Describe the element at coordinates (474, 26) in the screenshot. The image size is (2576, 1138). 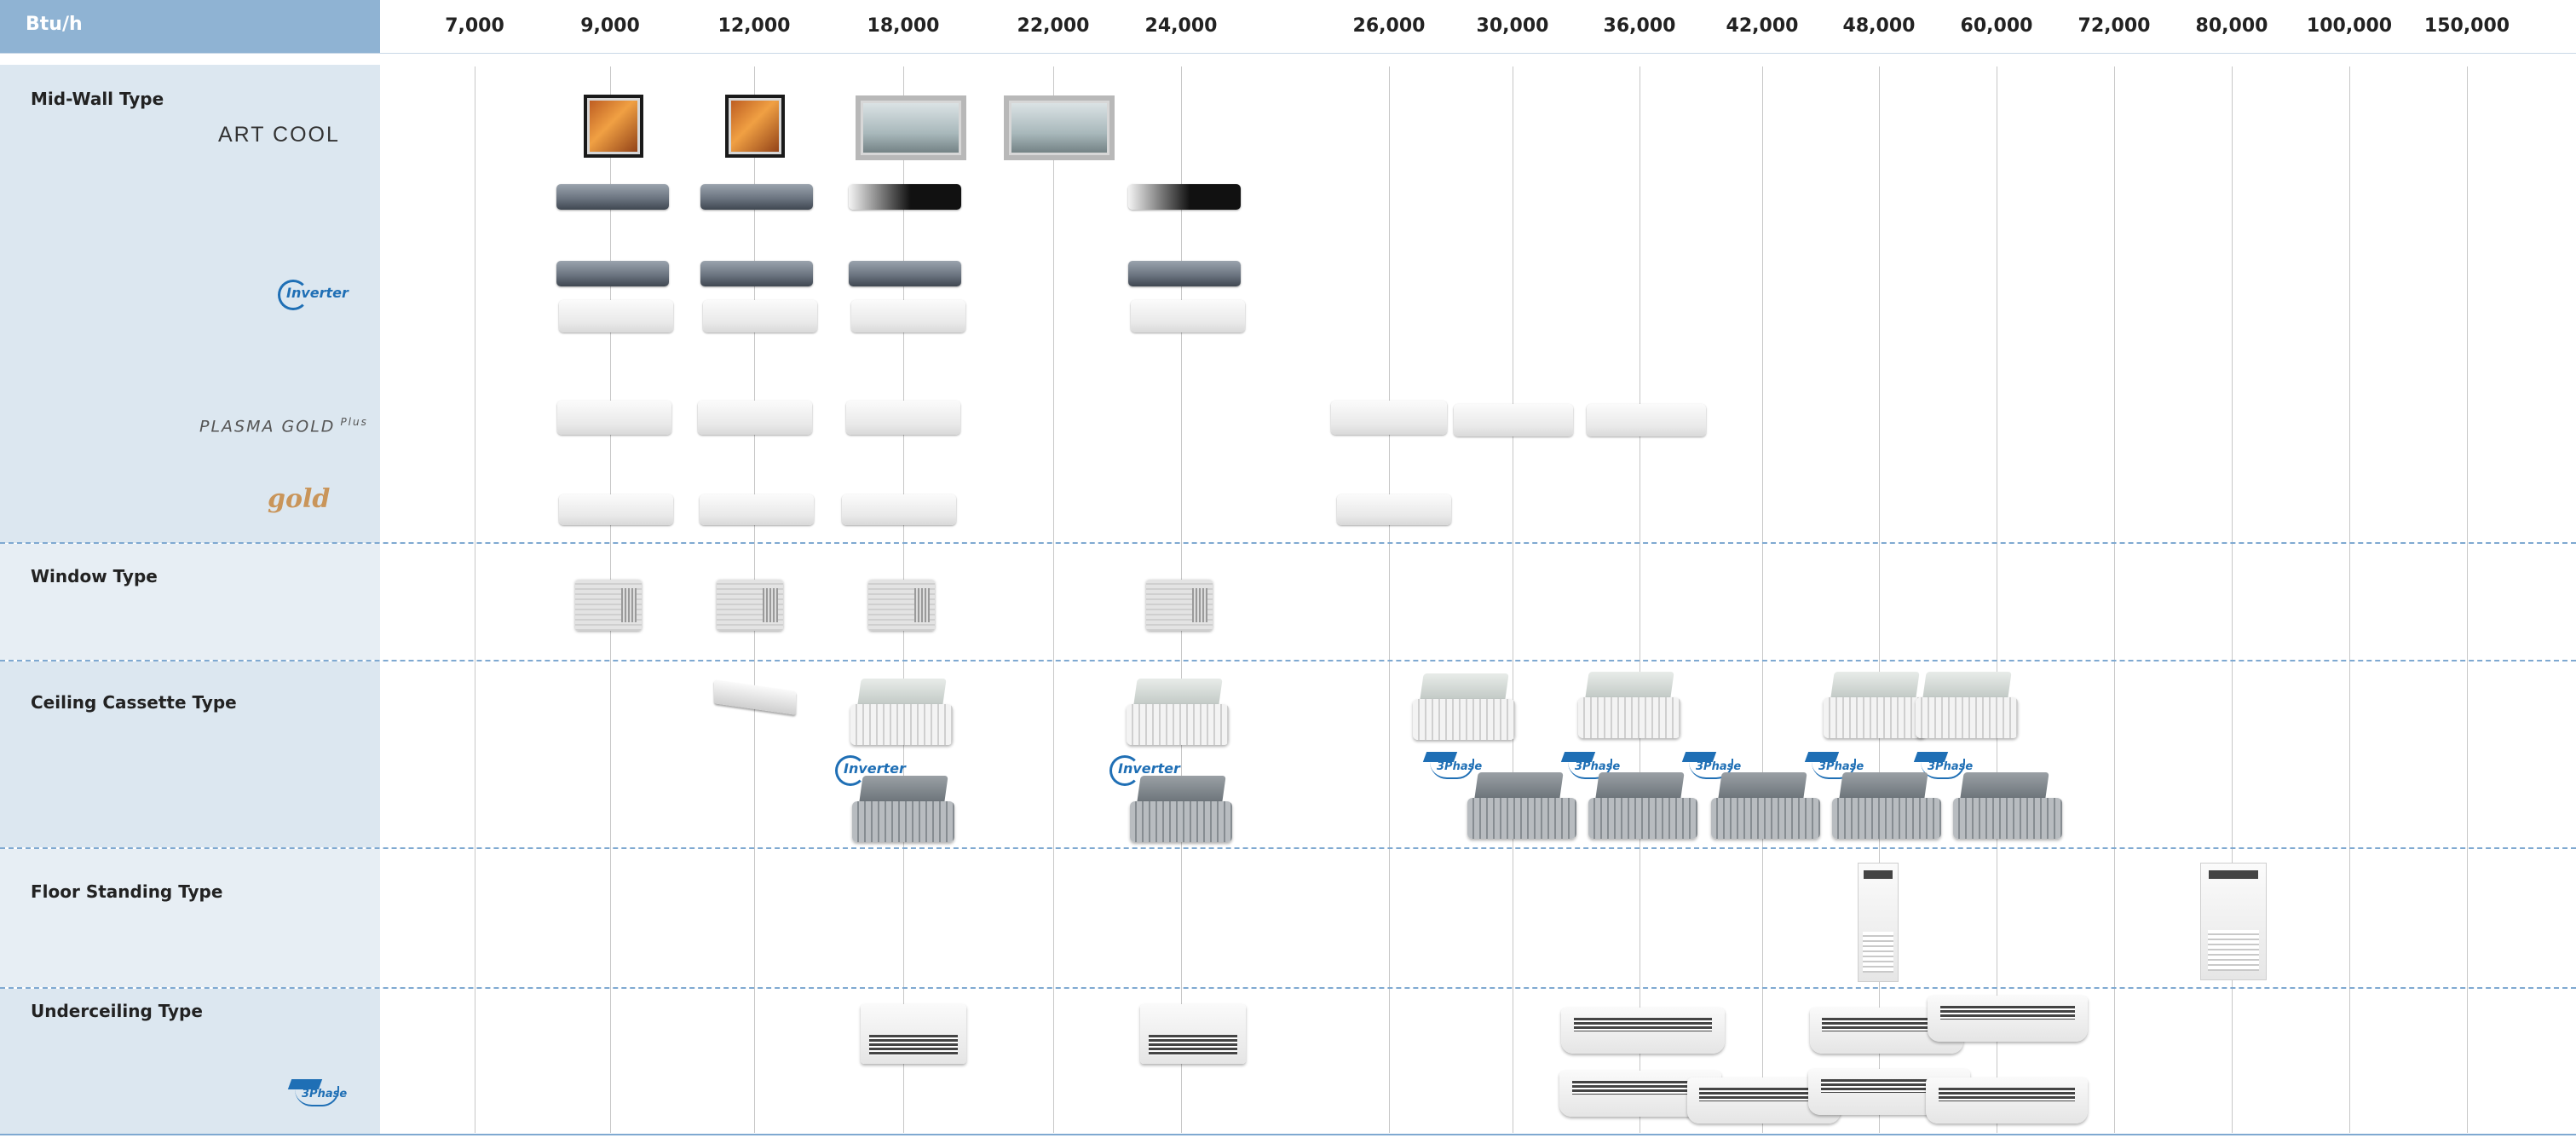
I see `capacity-7000: 7,000` at that location.